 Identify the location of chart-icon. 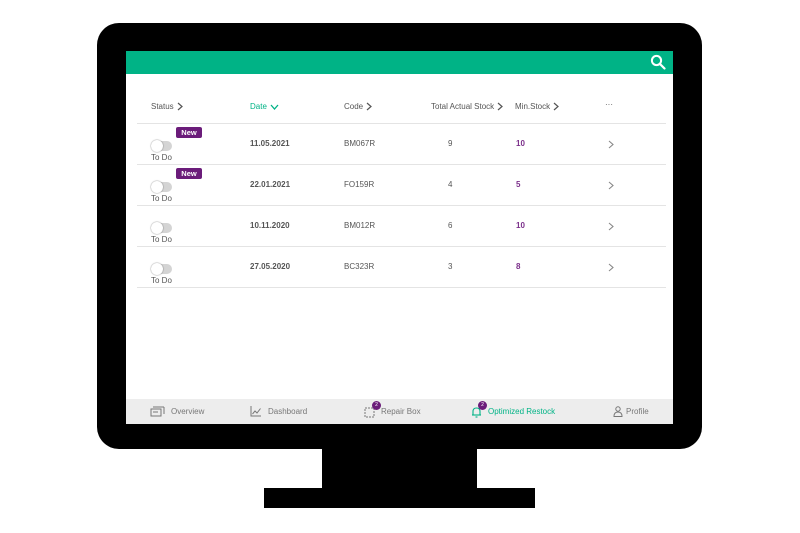
(255, 411).